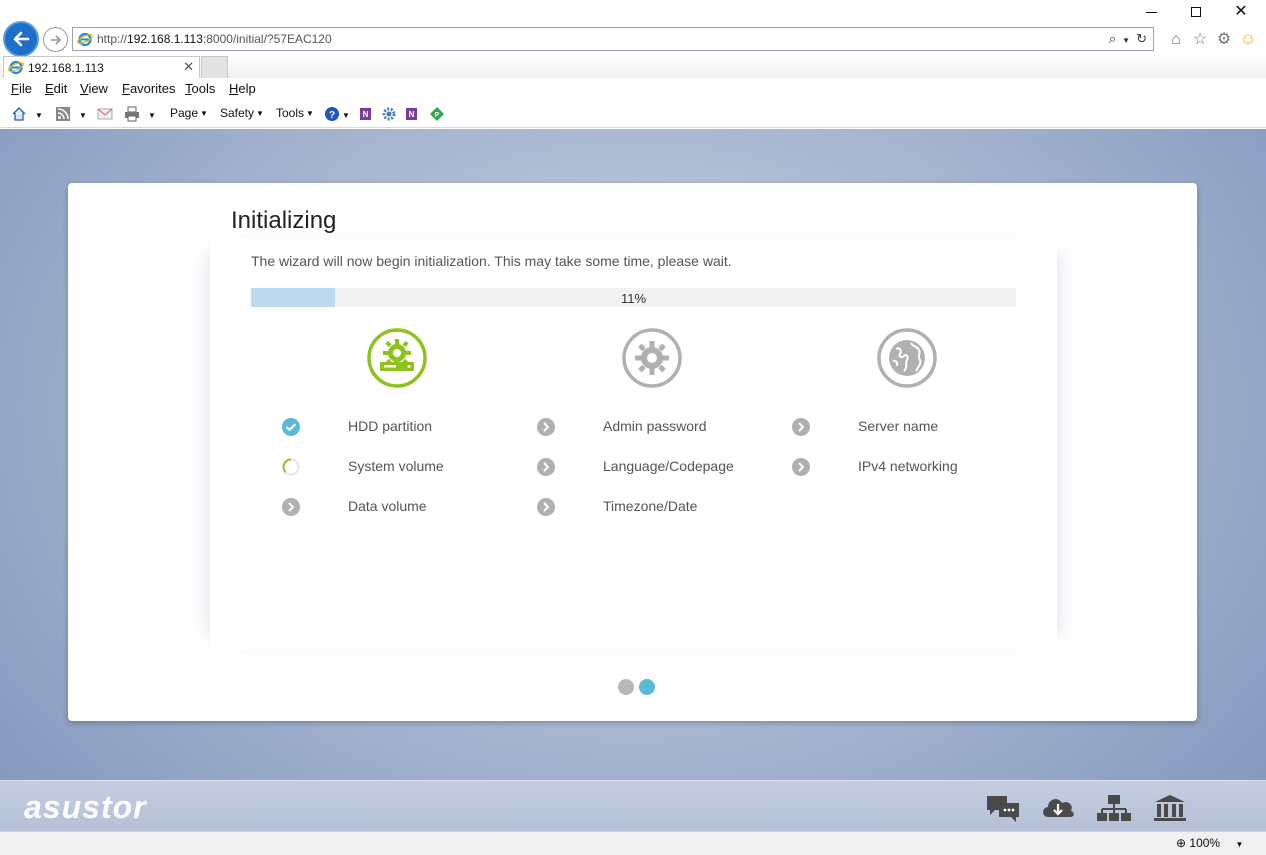 The image size is (1266, 855). Describe the element at coordinates (132, 114) in the screenshot. I see `printer-icon` at that location.